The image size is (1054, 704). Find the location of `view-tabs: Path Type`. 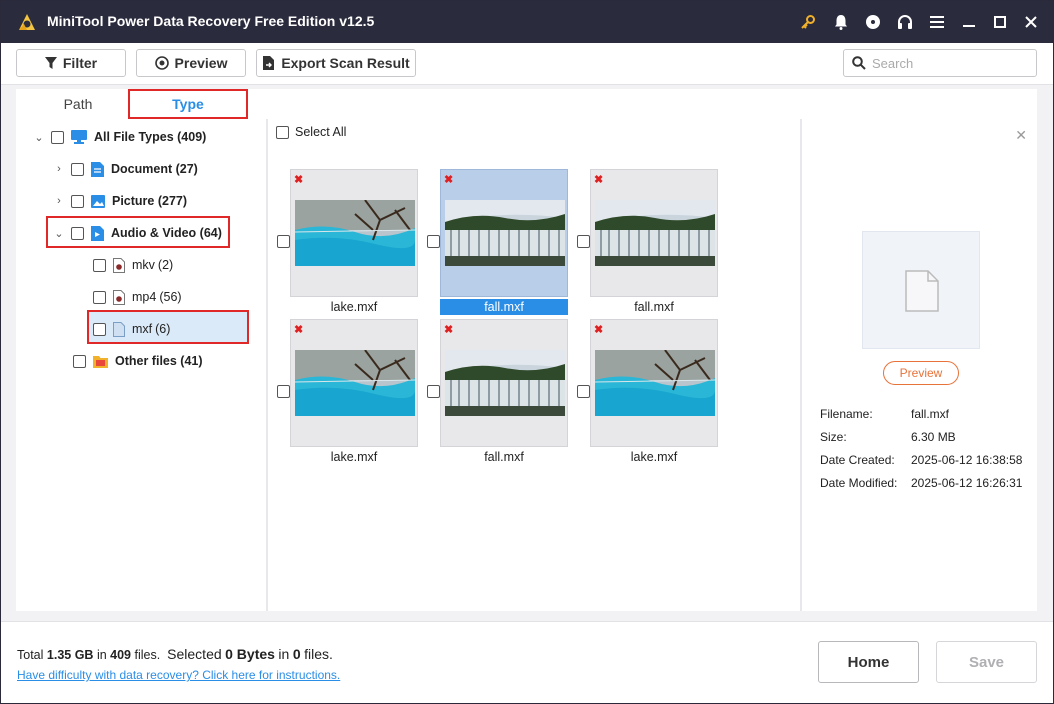

view-tabs: Path Type is located at coordinates (142, 104).